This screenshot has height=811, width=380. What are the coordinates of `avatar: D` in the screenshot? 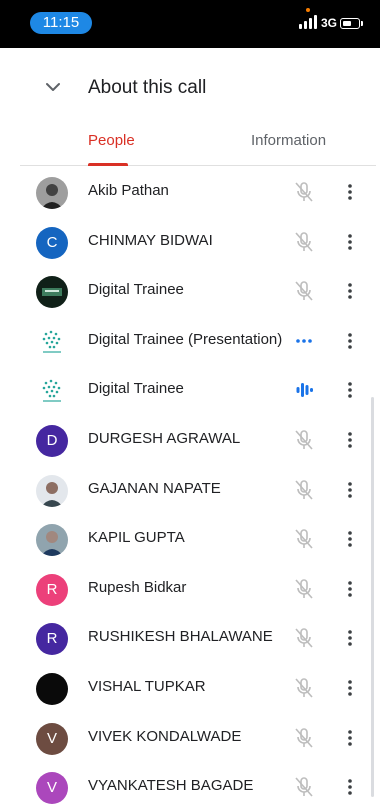 It's located at (52, 441).